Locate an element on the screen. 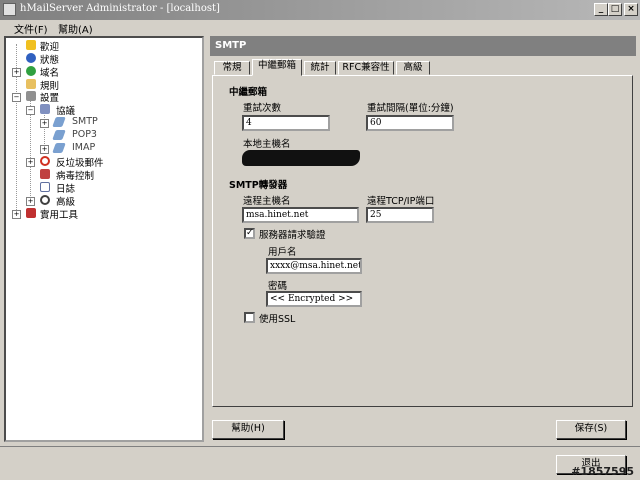 This screenshot has height=480, width=640. app-icon is located at coordinates (9, 9).